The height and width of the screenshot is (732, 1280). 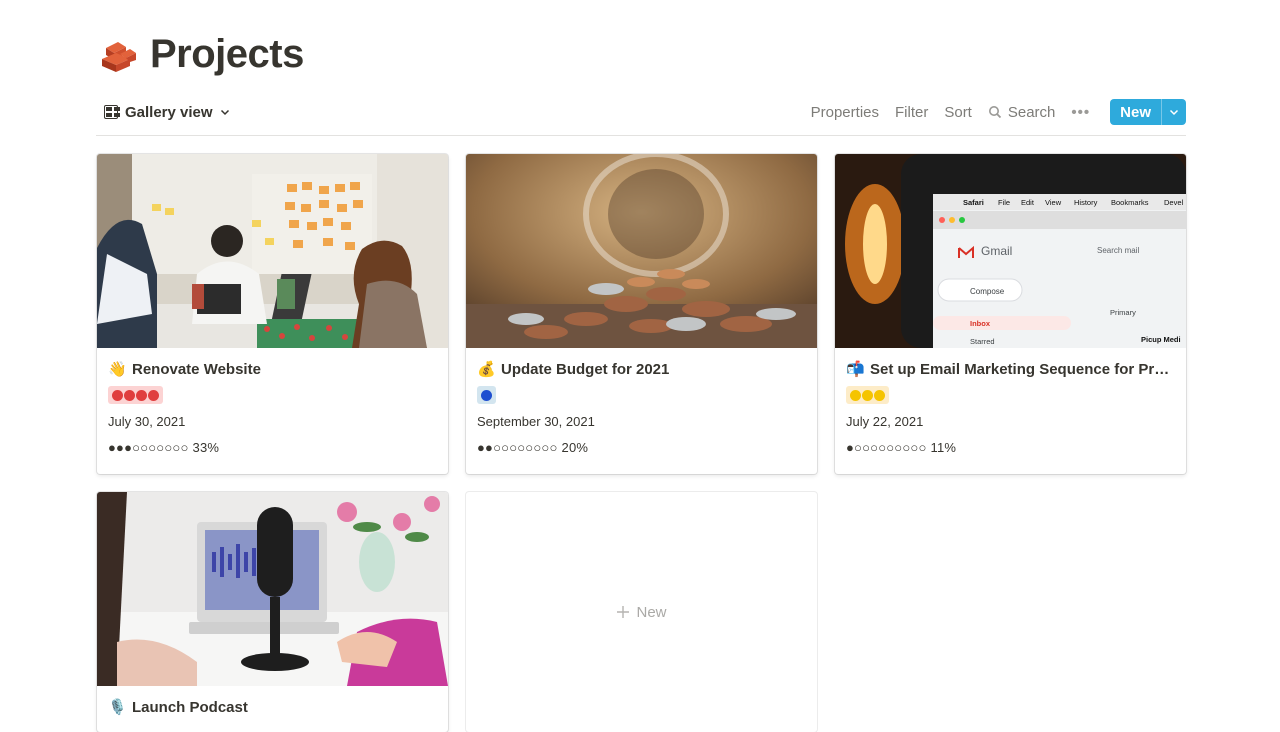 I want to click on cover-search-mail: Search mail, so click(x=1118, y=250).